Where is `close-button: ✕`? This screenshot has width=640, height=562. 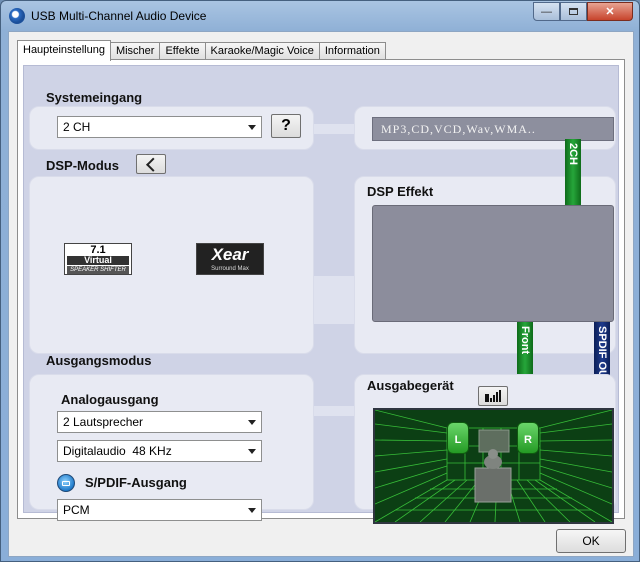 close-button: ✕ is located at coordinates (610, 11).